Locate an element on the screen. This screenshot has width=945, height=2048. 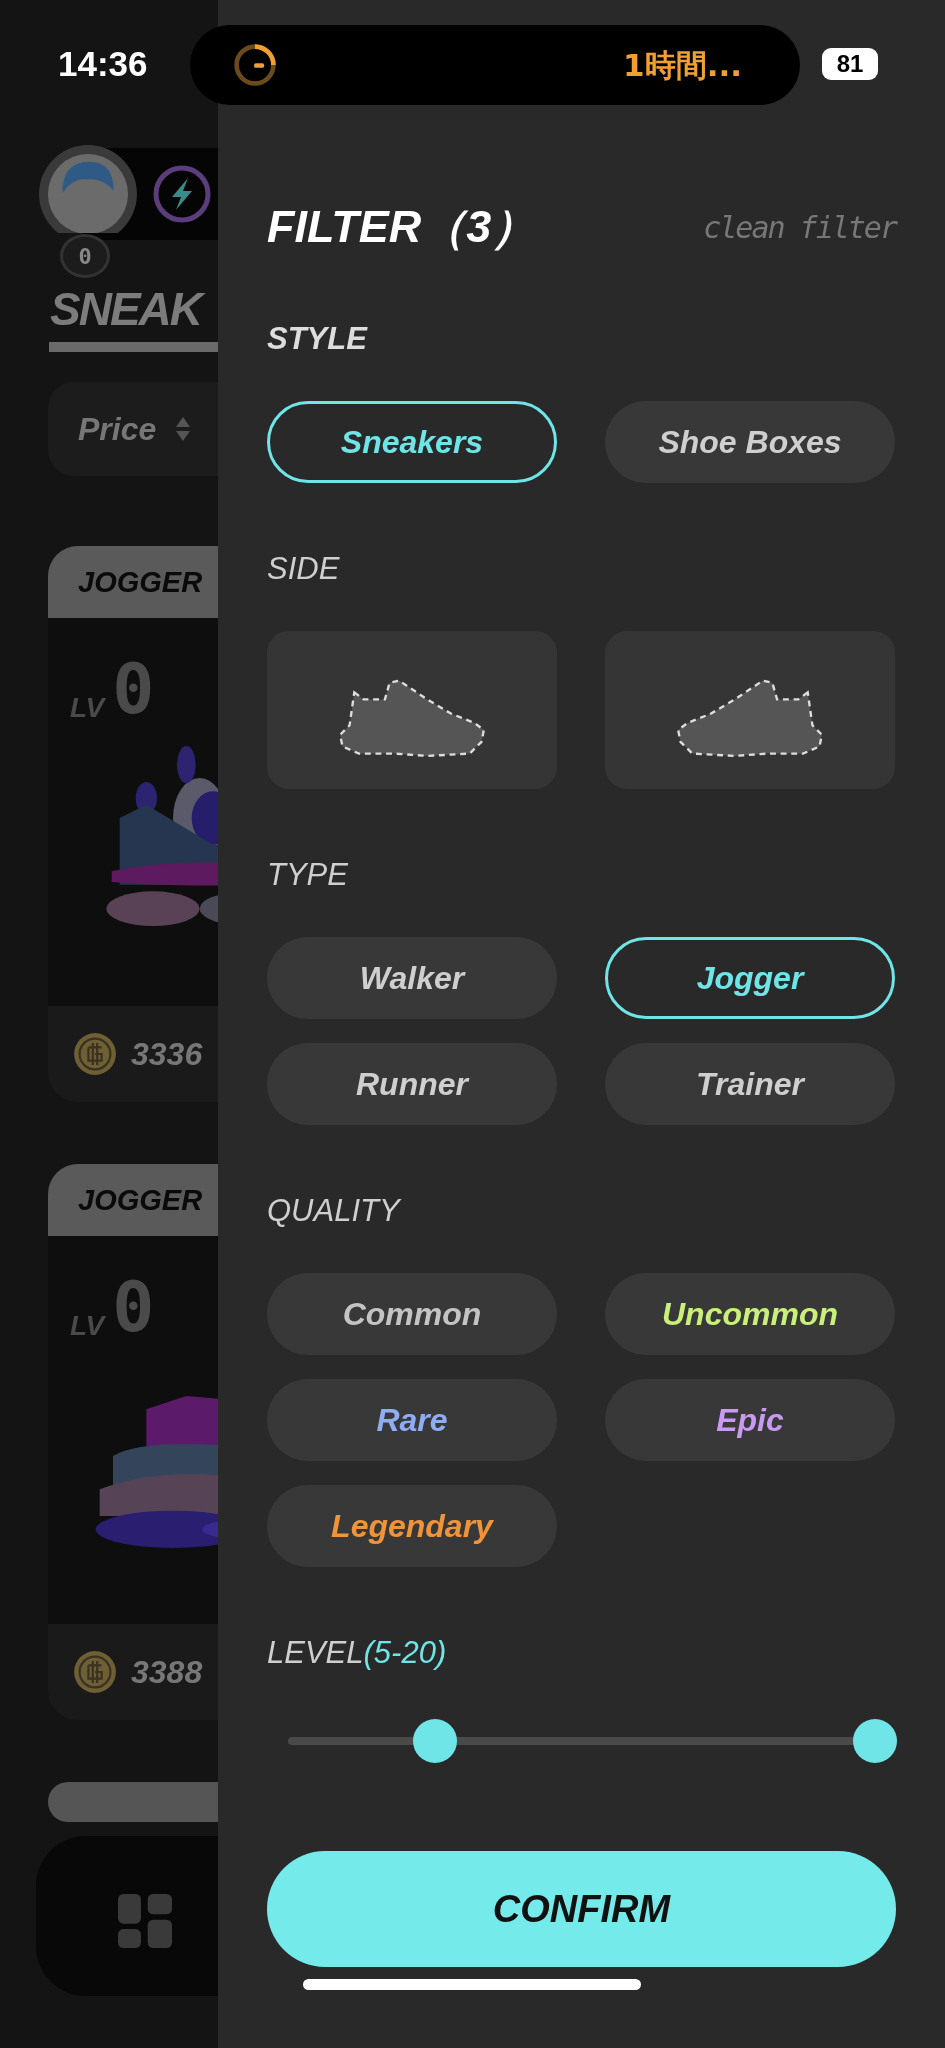
sneaker-card: JOGGER LV 0 3336 is located at coordinates (133, 824).